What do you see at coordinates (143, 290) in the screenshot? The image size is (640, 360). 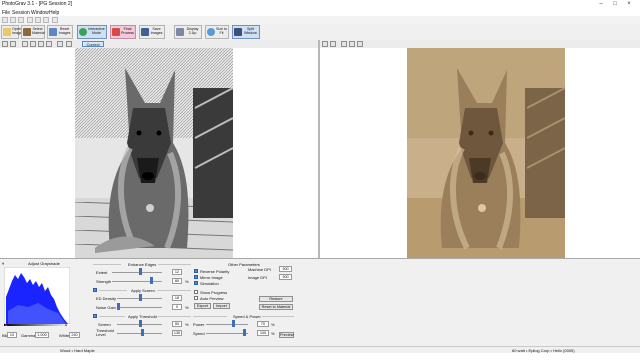 I see `apply-screen-title: Apply Screen` at bounding box center [143, 290].